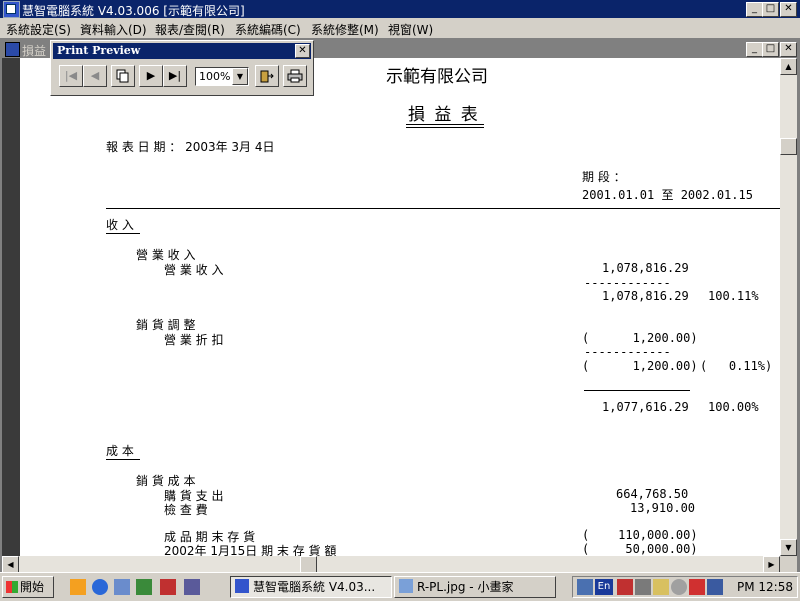 The image size is (800, 601). I want to click on dash-rule-2: ------------, so click(627, 352).